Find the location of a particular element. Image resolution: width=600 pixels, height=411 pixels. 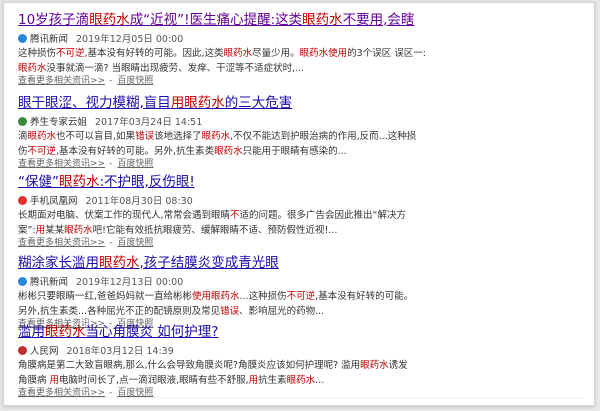

result-title-link: 10岁孩子滴眼药水成“近视”!医生痛心提醒:这类眼药水不要用,会瞎 is located at coordinates (301, 20).